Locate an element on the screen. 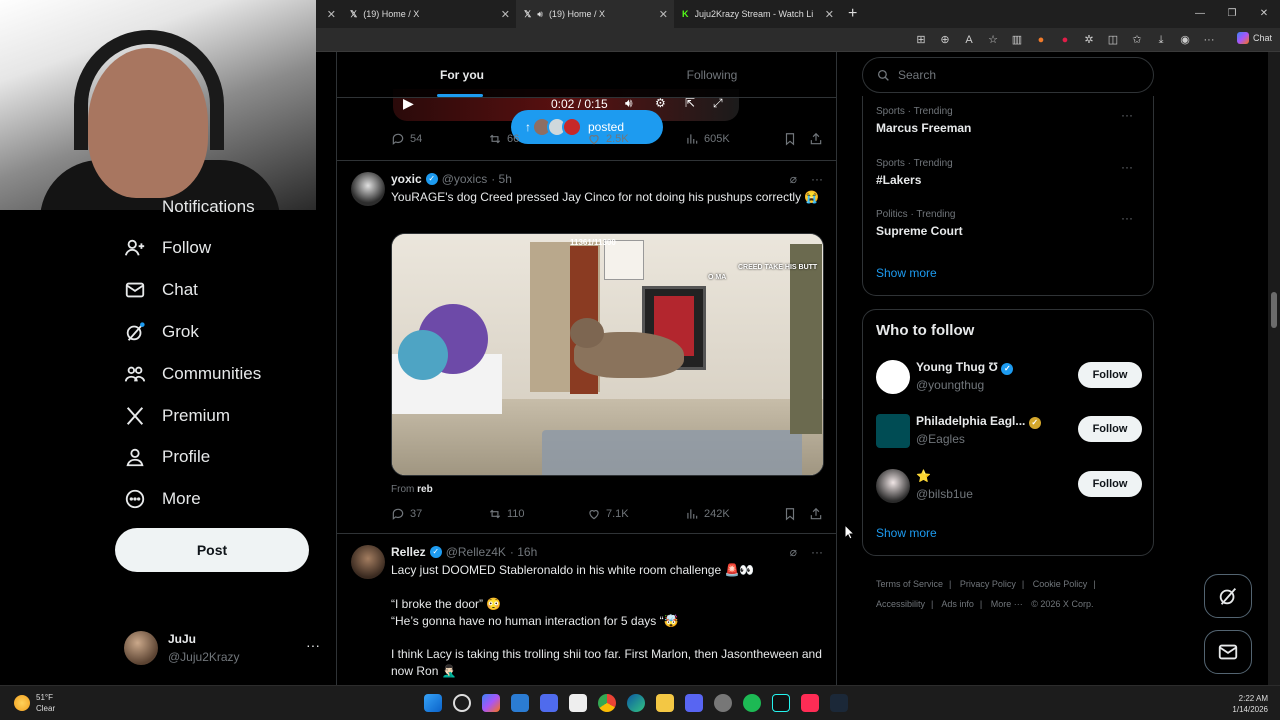  follow-suggestion: Young Thug Ʊ ✓ @youngthug Follow is located at coordinates (1009, 378).